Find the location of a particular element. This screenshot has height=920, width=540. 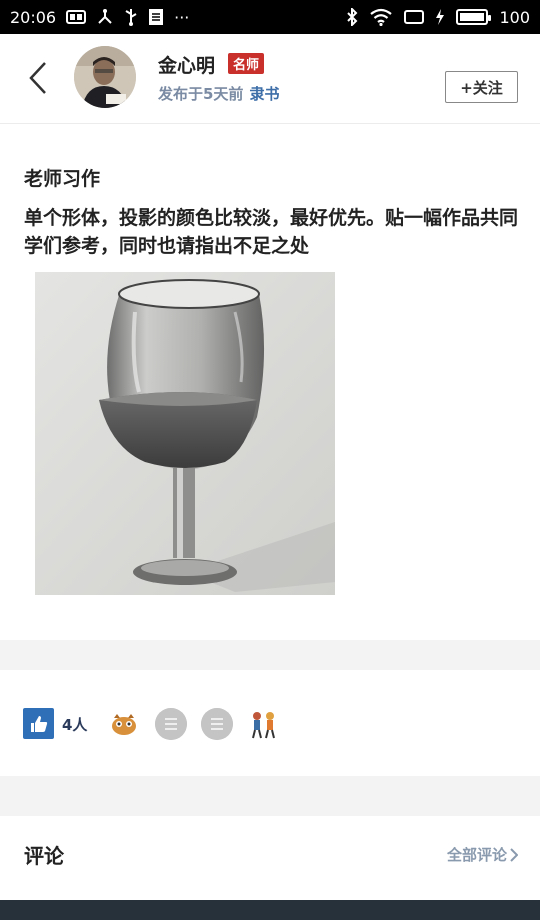

battery-level is located at coordinates (472, 17).